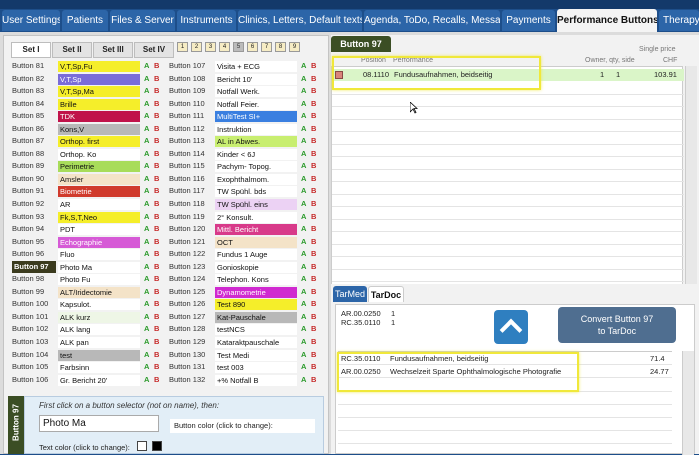 The width and height of the screenshot is (699, 455). What do you see at coordinates (34, 141) in the screenshot?
I see `button-selector: Button 87` at bounding box center [34, 141].